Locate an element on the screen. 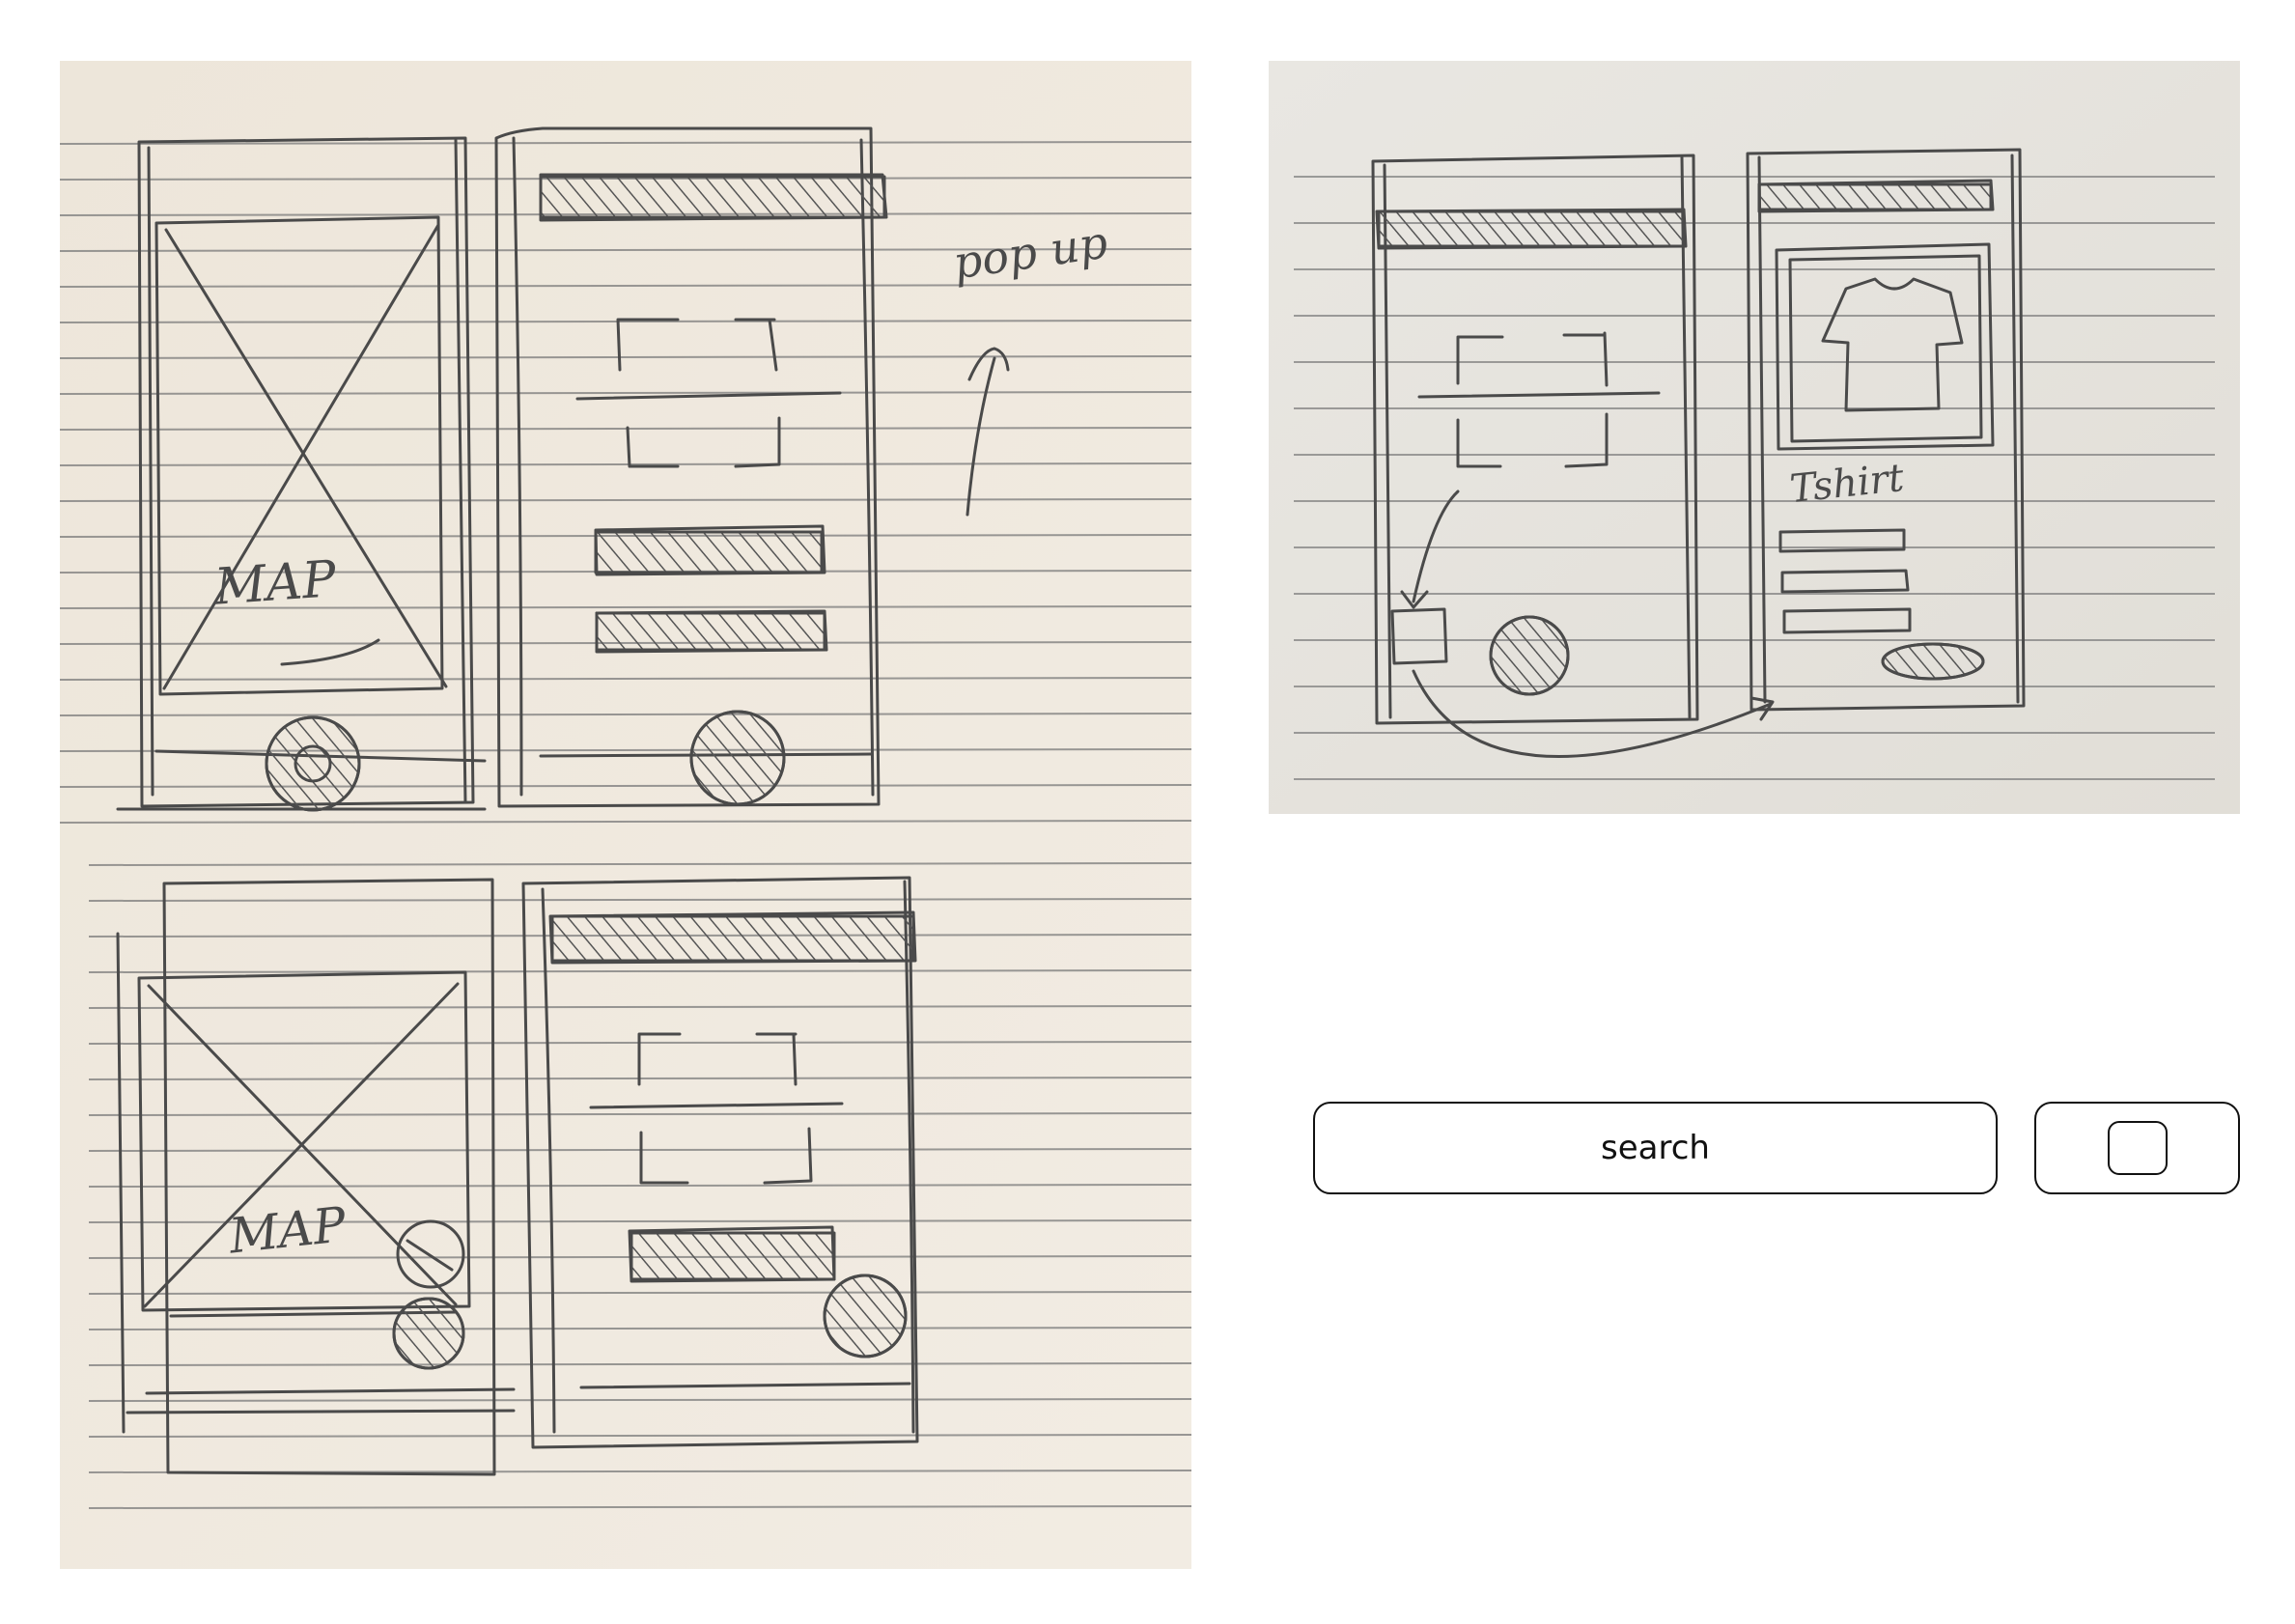 This screenshot has width=2295, height=1624. search-label: search is located at coordinates (1655, 1148).